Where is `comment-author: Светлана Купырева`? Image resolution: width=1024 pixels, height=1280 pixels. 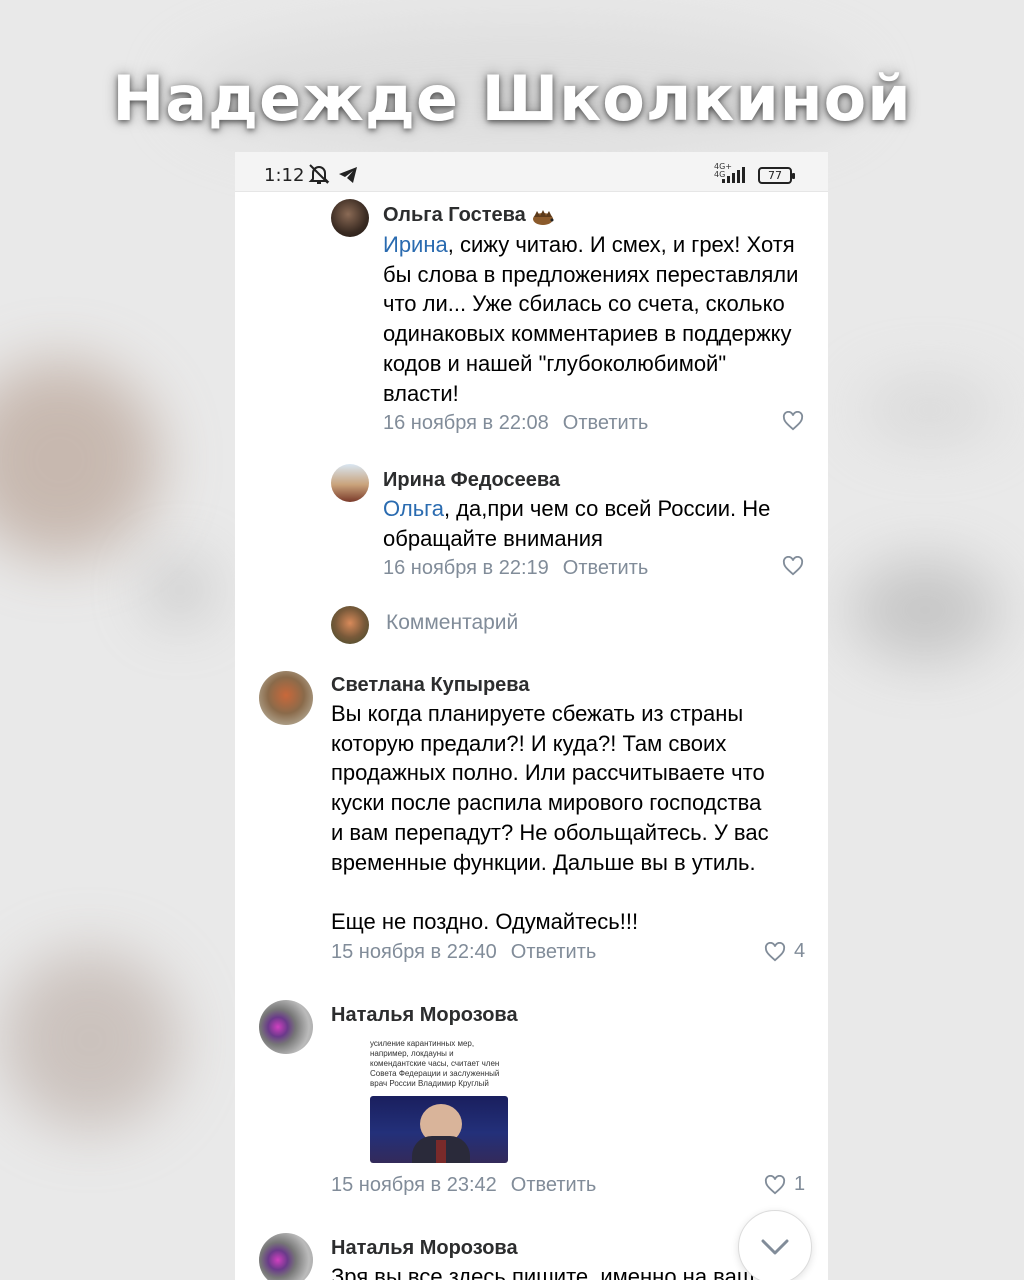 comment-author: Светлана Купырева is located at coordinates (430, 685).